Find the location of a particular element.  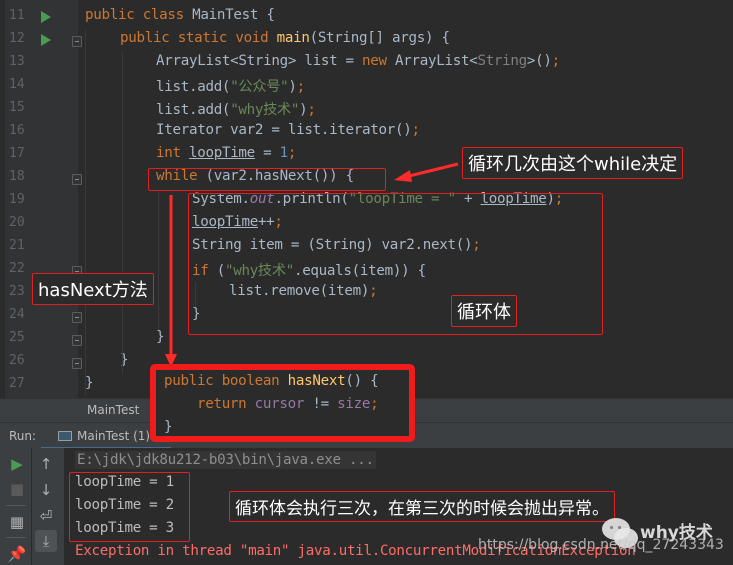

logo-eye is located at coordinates (611, 527).